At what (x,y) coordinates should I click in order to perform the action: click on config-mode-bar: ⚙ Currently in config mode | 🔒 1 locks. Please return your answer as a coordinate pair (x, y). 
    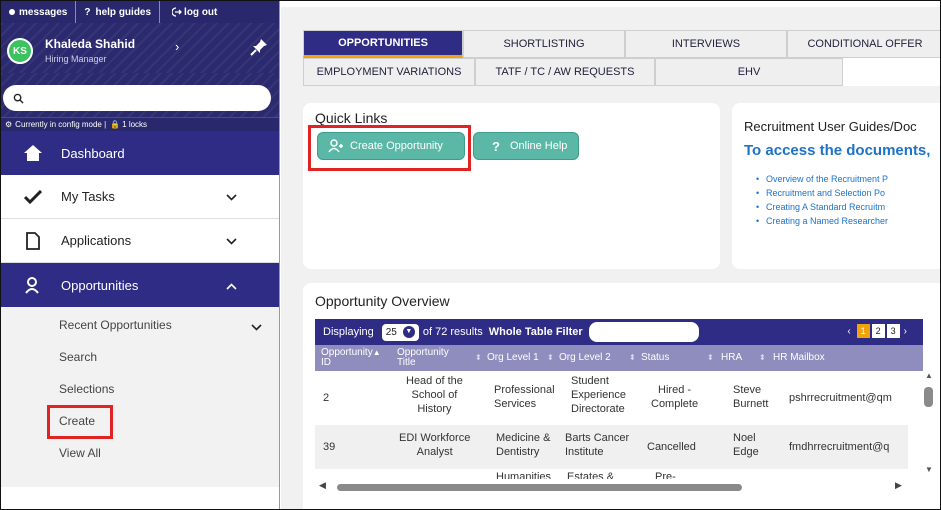
    Looking at the image, I should click on (140, 124).